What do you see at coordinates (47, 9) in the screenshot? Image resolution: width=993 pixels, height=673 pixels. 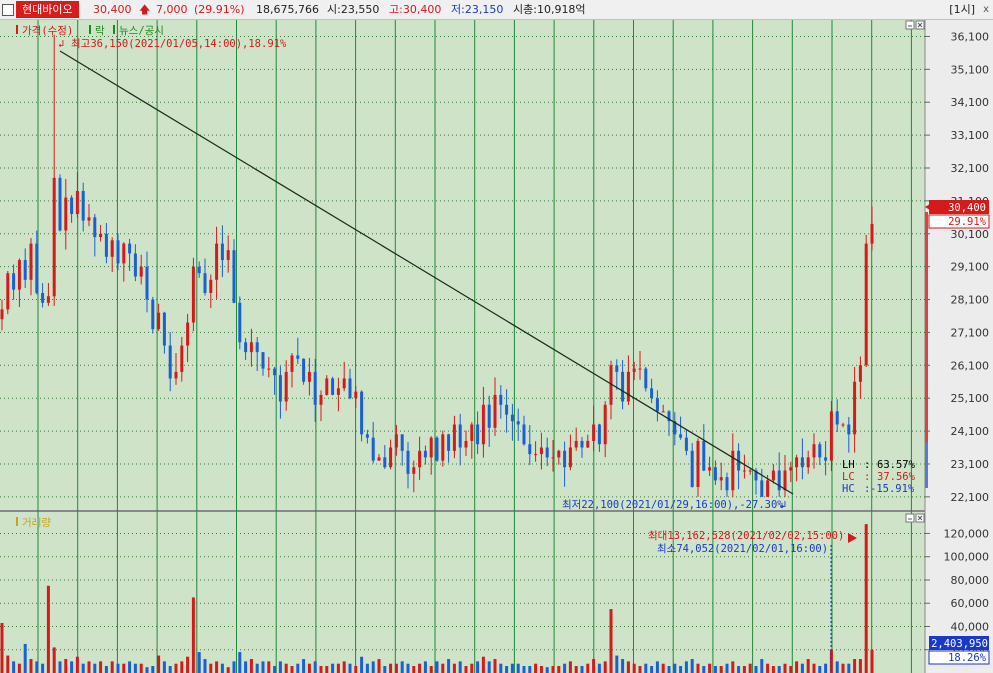 I see `stock-name: 현대바이오` at bounding box center [47, 9].